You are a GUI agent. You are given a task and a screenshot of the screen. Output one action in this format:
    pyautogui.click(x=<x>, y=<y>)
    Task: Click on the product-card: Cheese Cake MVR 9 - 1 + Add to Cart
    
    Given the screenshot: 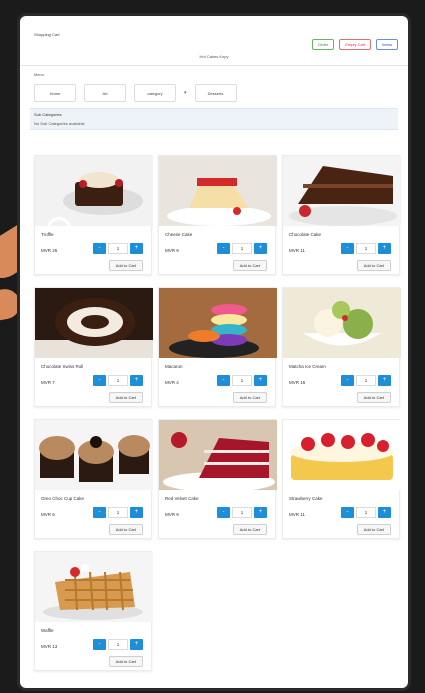 What is the action you would take?
    pyautogui.click(x=217, y=215)
    